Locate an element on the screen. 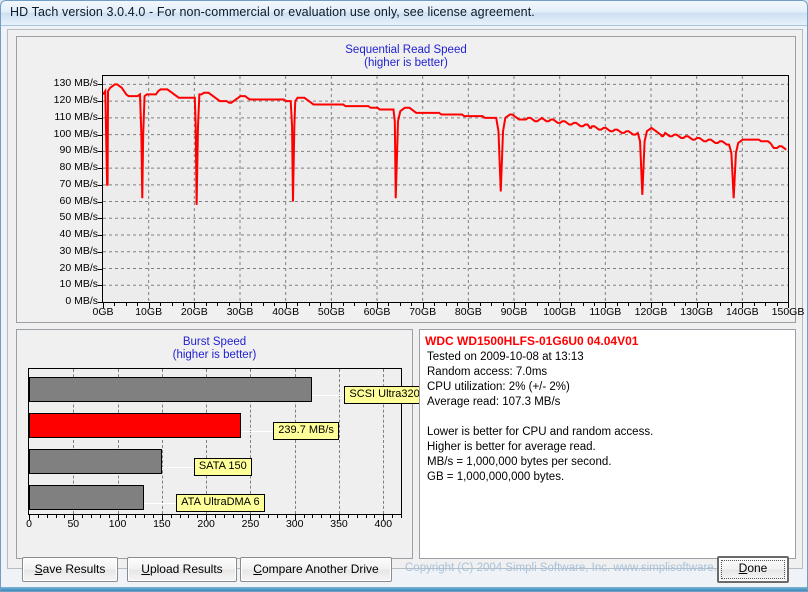 The height and width of the screenshot is (592, 808). drive-info-line-2: CPU utilization: 2% (+/- 2%) is located at coordinates (498, 387).